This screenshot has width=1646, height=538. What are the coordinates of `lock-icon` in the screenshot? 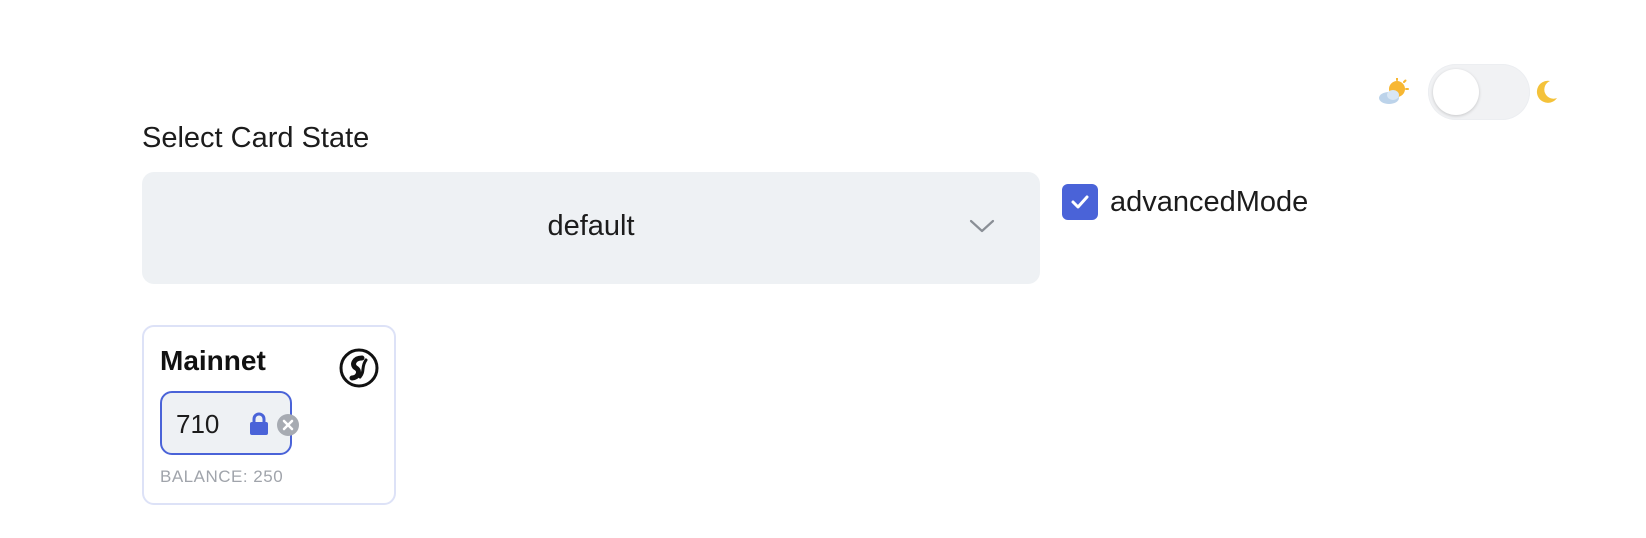 It's located at (259, 424).